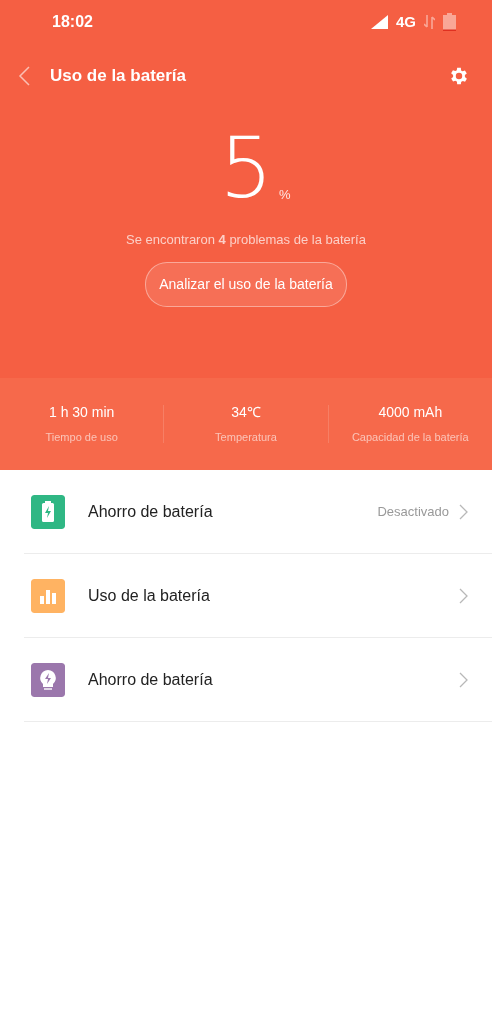  Describe the element at coordinates (246, 168) in the screenshot. I see `battery-percentage: 5` at that location.